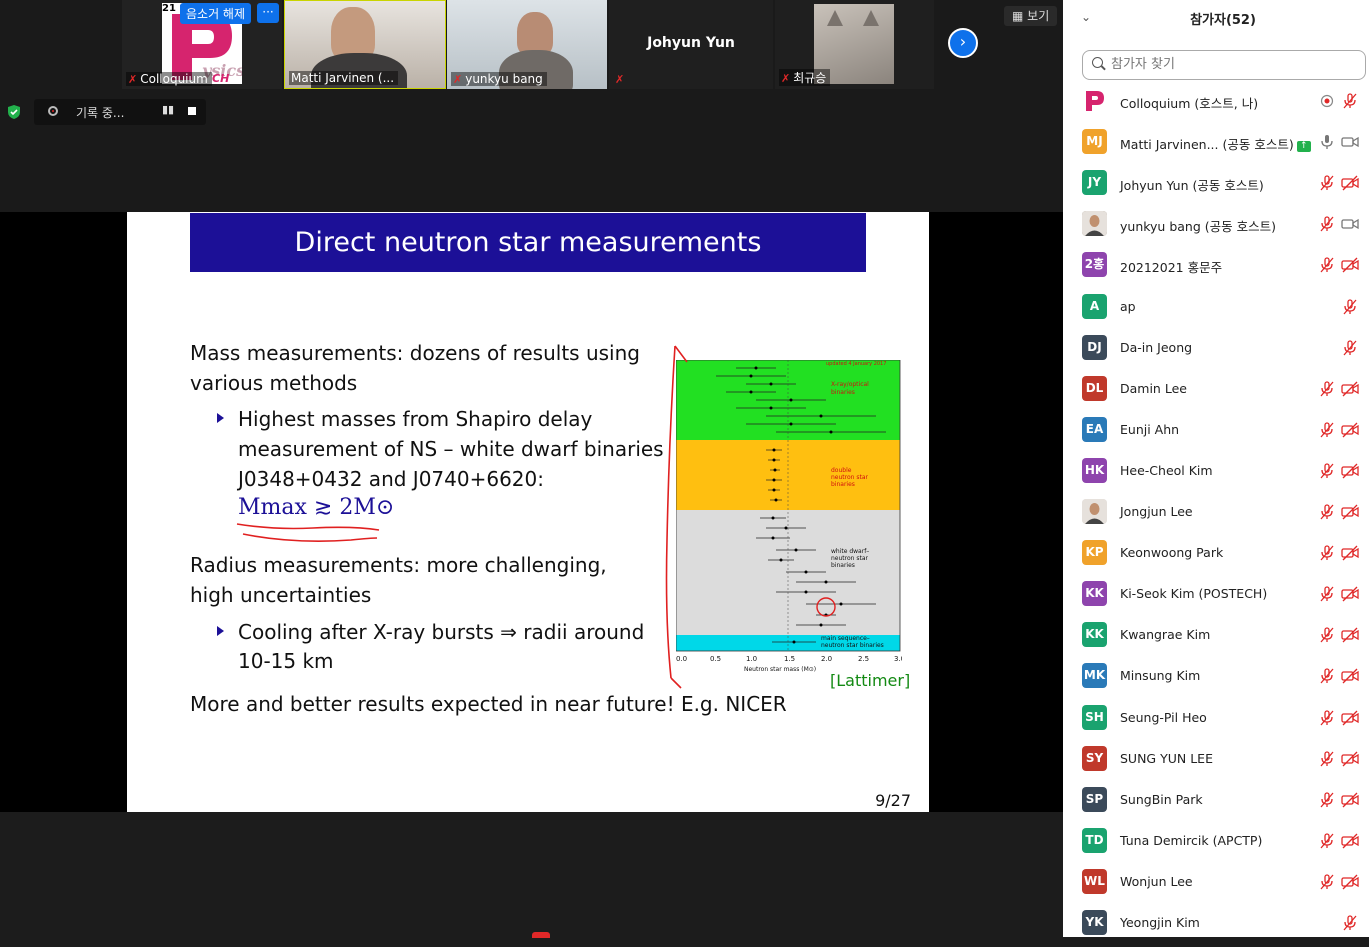 This screenshot has height=947, width=1369. I want to click on participant-row: MK Minsung Kim, so click(1216, 679).